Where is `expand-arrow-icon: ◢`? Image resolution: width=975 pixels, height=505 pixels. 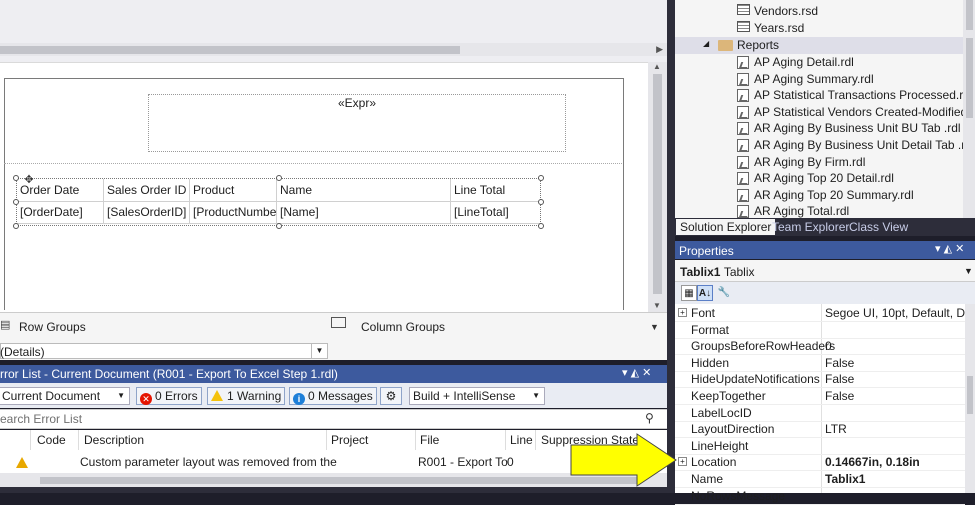 expand-arrow-icon: ◢ is located at coordinates (706, 43).